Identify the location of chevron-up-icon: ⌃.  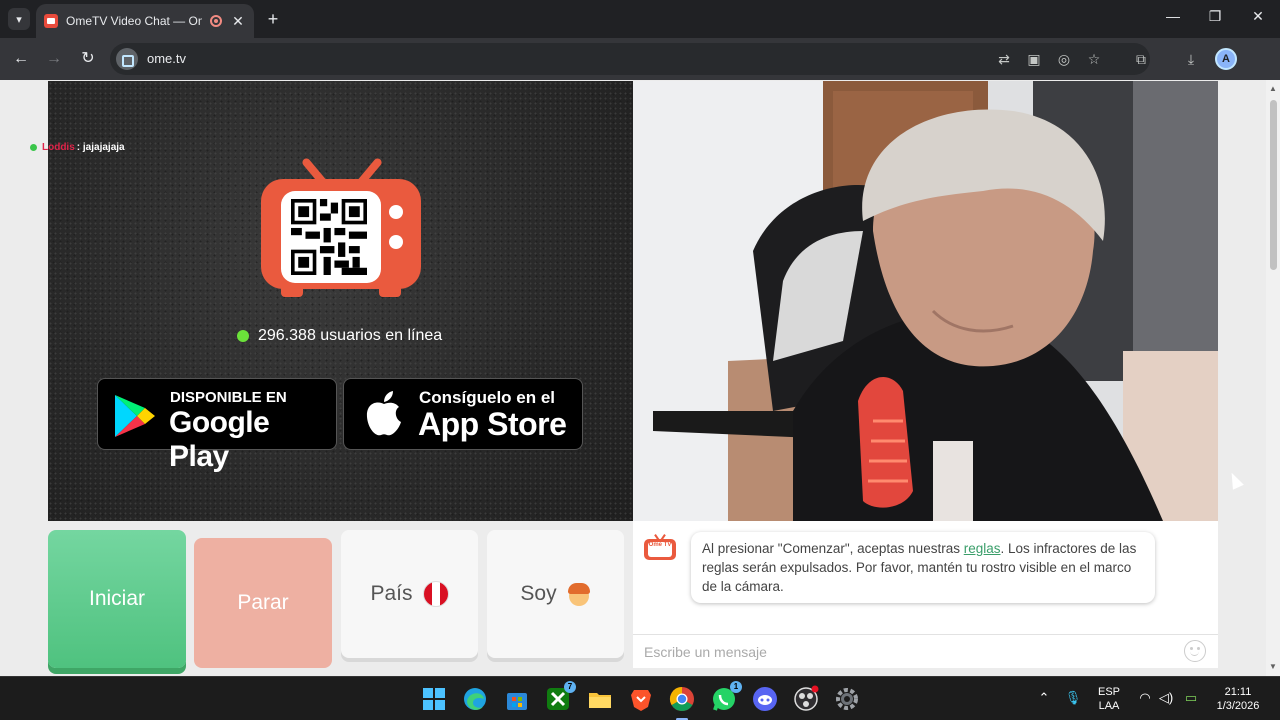
(1044, 698).